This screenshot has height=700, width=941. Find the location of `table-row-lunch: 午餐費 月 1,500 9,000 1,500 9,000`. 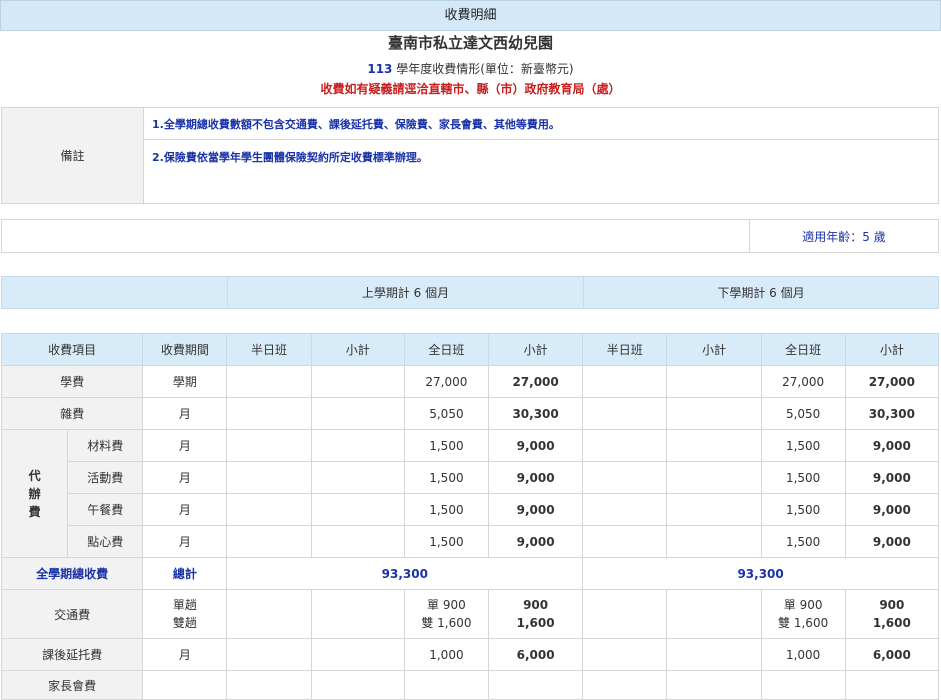

table-row-lunch: 午餐費 月 1,500 9,000 1,500 9,000 is located at coordinates (471, 509).